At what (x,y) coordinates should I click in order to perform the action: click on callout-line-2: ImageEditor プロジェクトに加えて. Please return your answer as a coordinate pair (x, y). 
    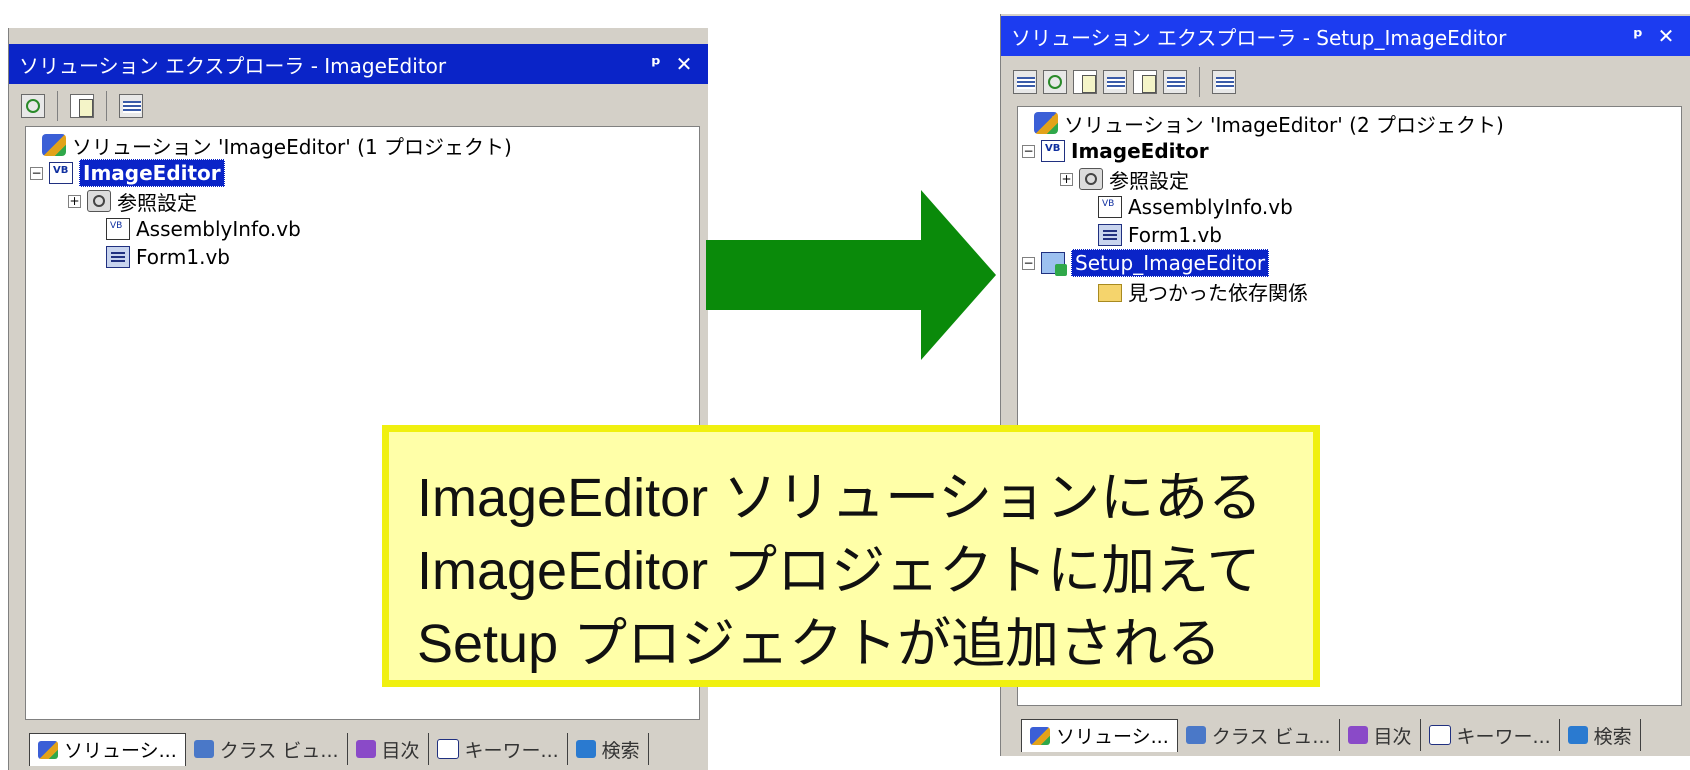
    Looking at the image, I should click on (839, 571).